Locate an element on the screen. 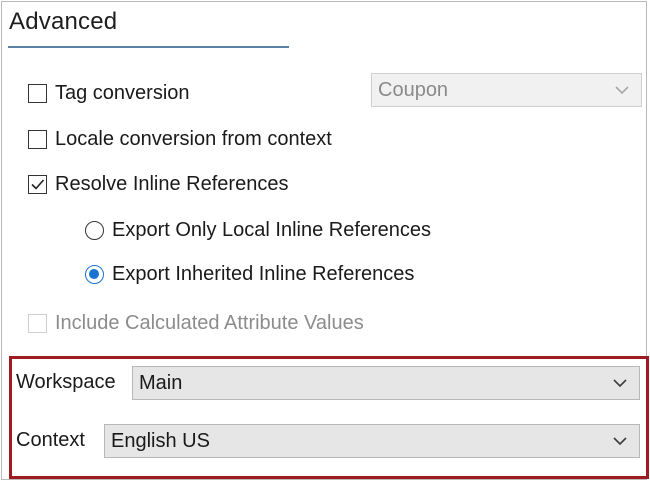 This screenshot has width=650, height=482. workspace-dropdown: Main is located at coordinates (386, 383).